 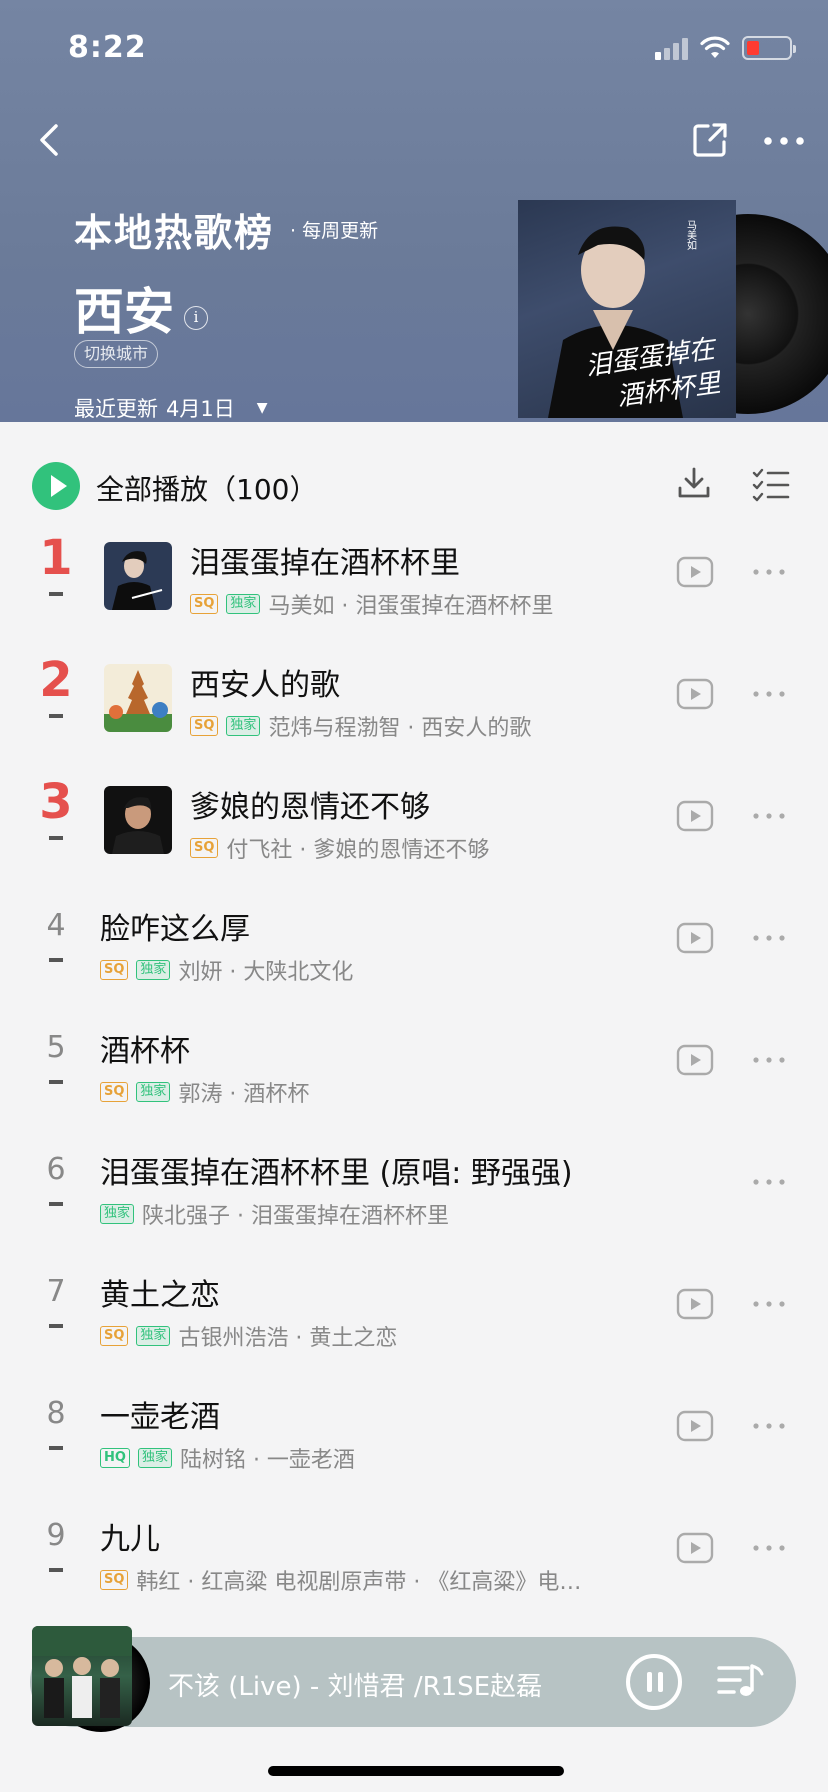 I want to click on song-artist-album: 范炜与程渤智 · 西安人的歌, so click(x=400, y=728).